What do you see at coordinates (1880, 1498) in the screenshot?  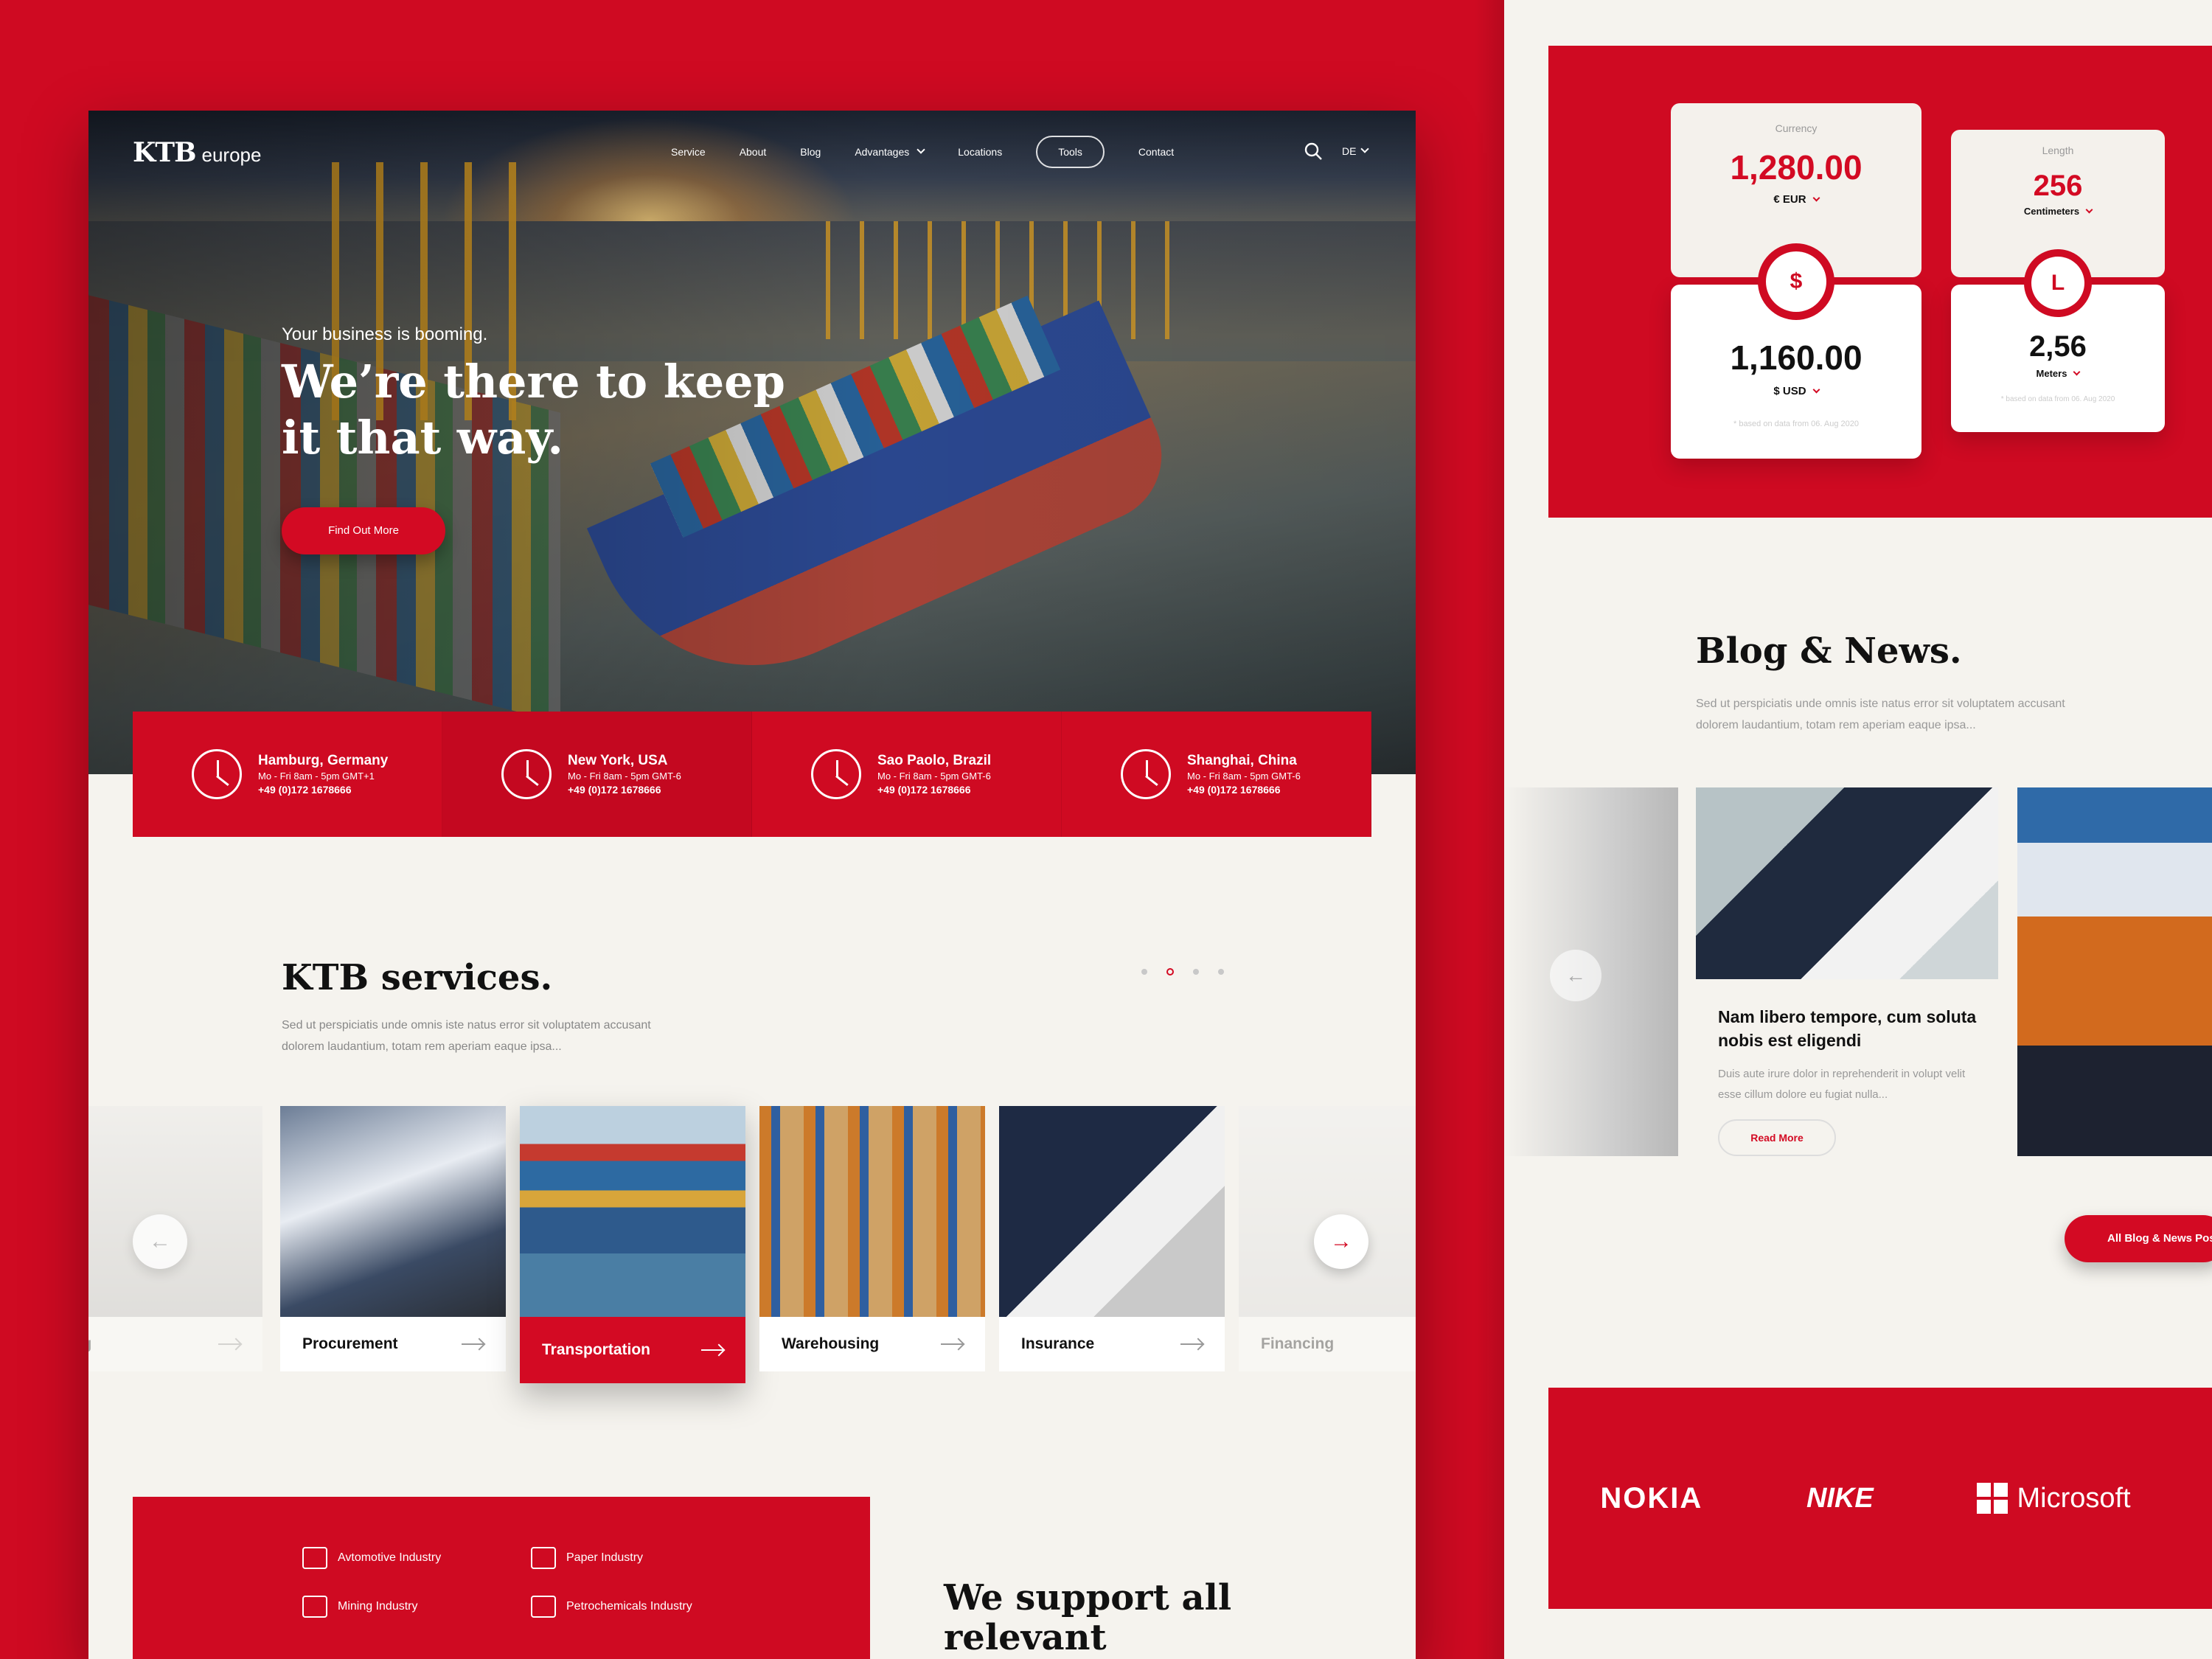 I see `partner-brands-panel: NOKIA NIKE Microsoft` at bounding box center [1880, 1498].